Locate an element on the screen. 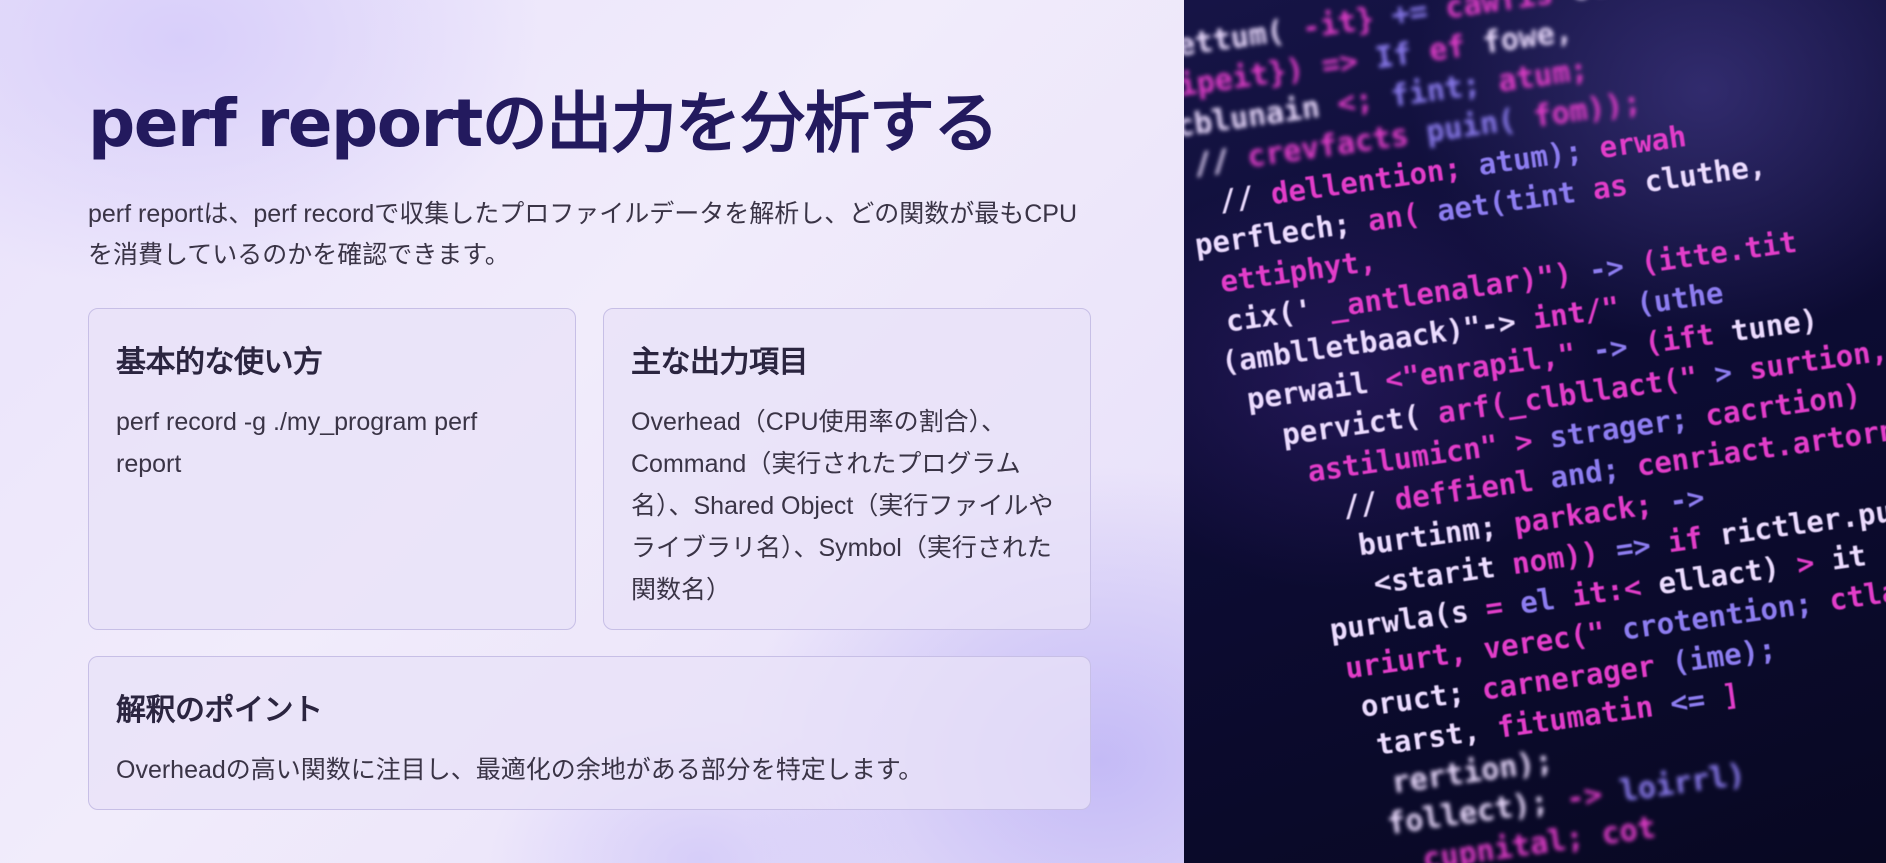  output-items-card-heading: 主な出力項目 is located at coordinates (720, 362).